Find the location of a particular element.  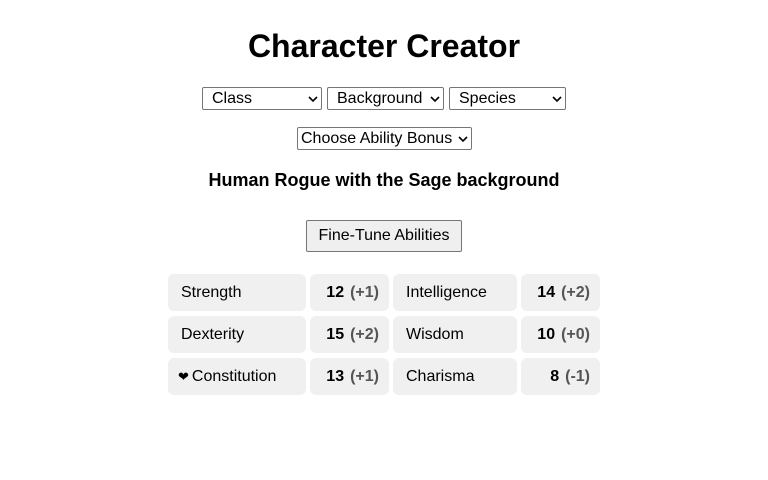

background-select: Background is located at coordinates (385, 98).